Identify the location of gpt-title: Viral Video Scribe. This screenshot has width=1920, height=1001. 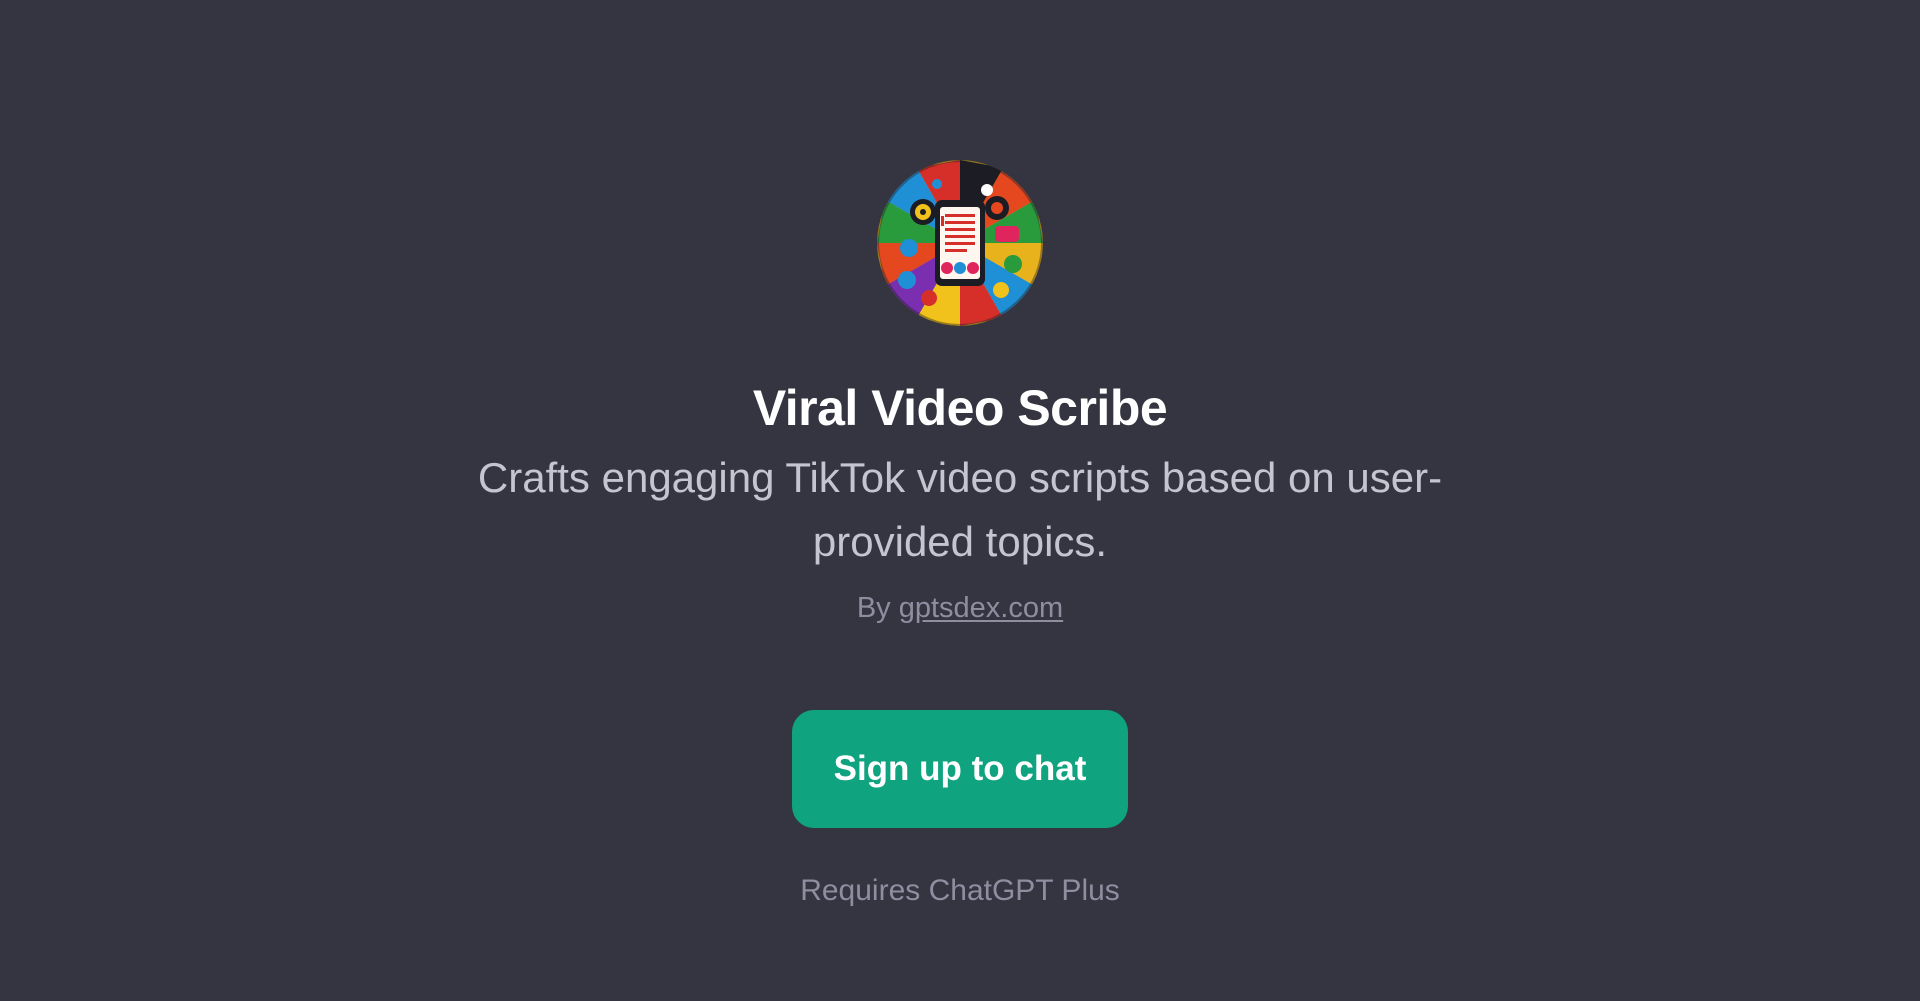
(960, 408).